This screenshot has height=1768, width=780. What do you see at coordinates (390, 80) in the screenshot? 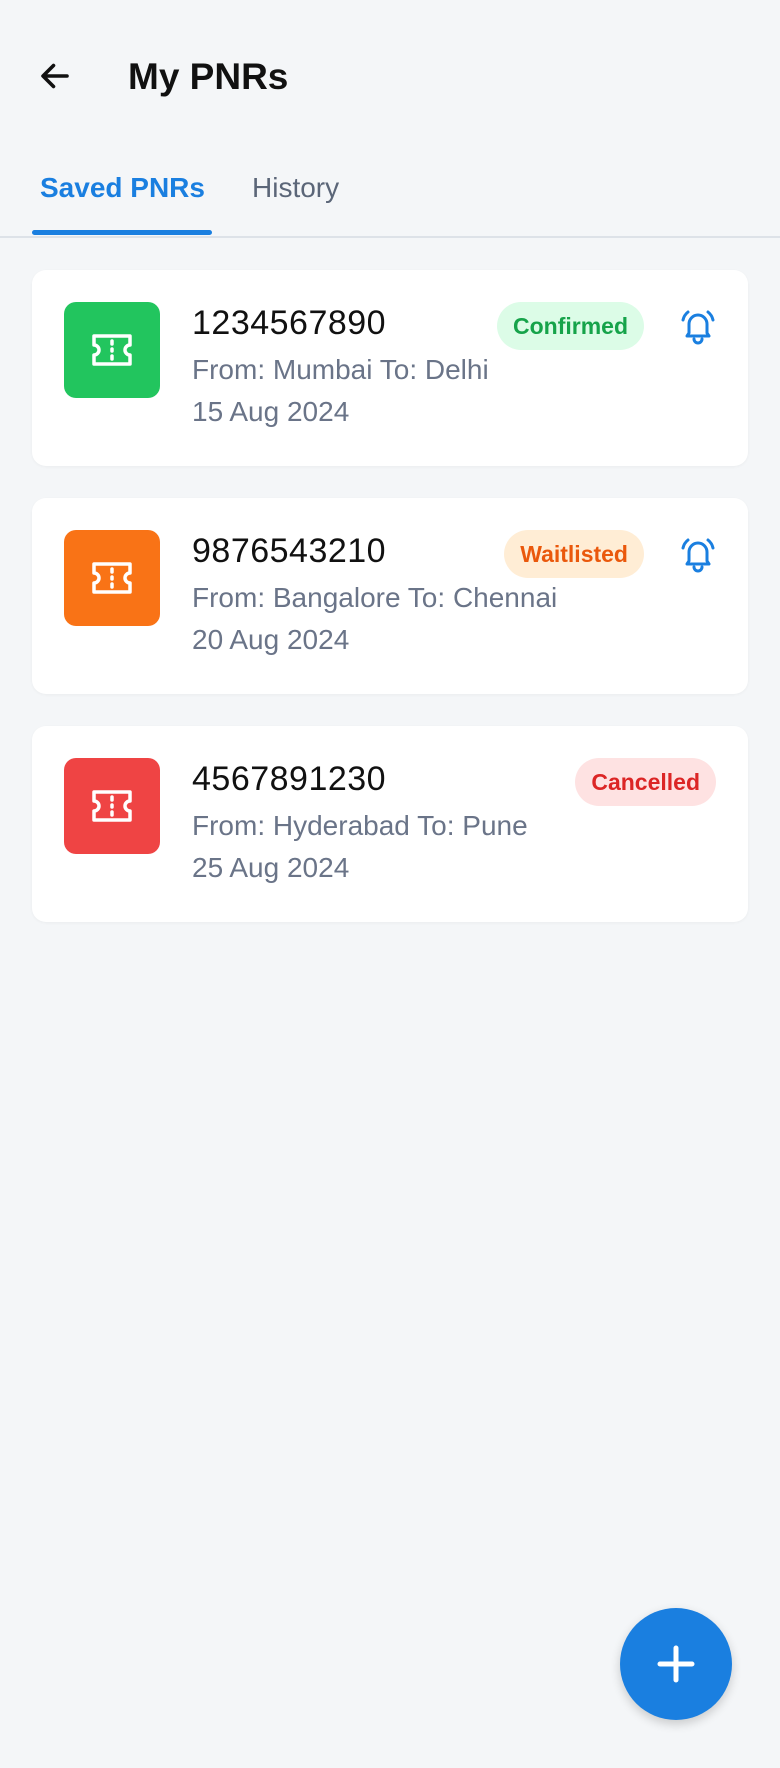
I see `app-header: My PNRs` at bounding box center [390, 80].